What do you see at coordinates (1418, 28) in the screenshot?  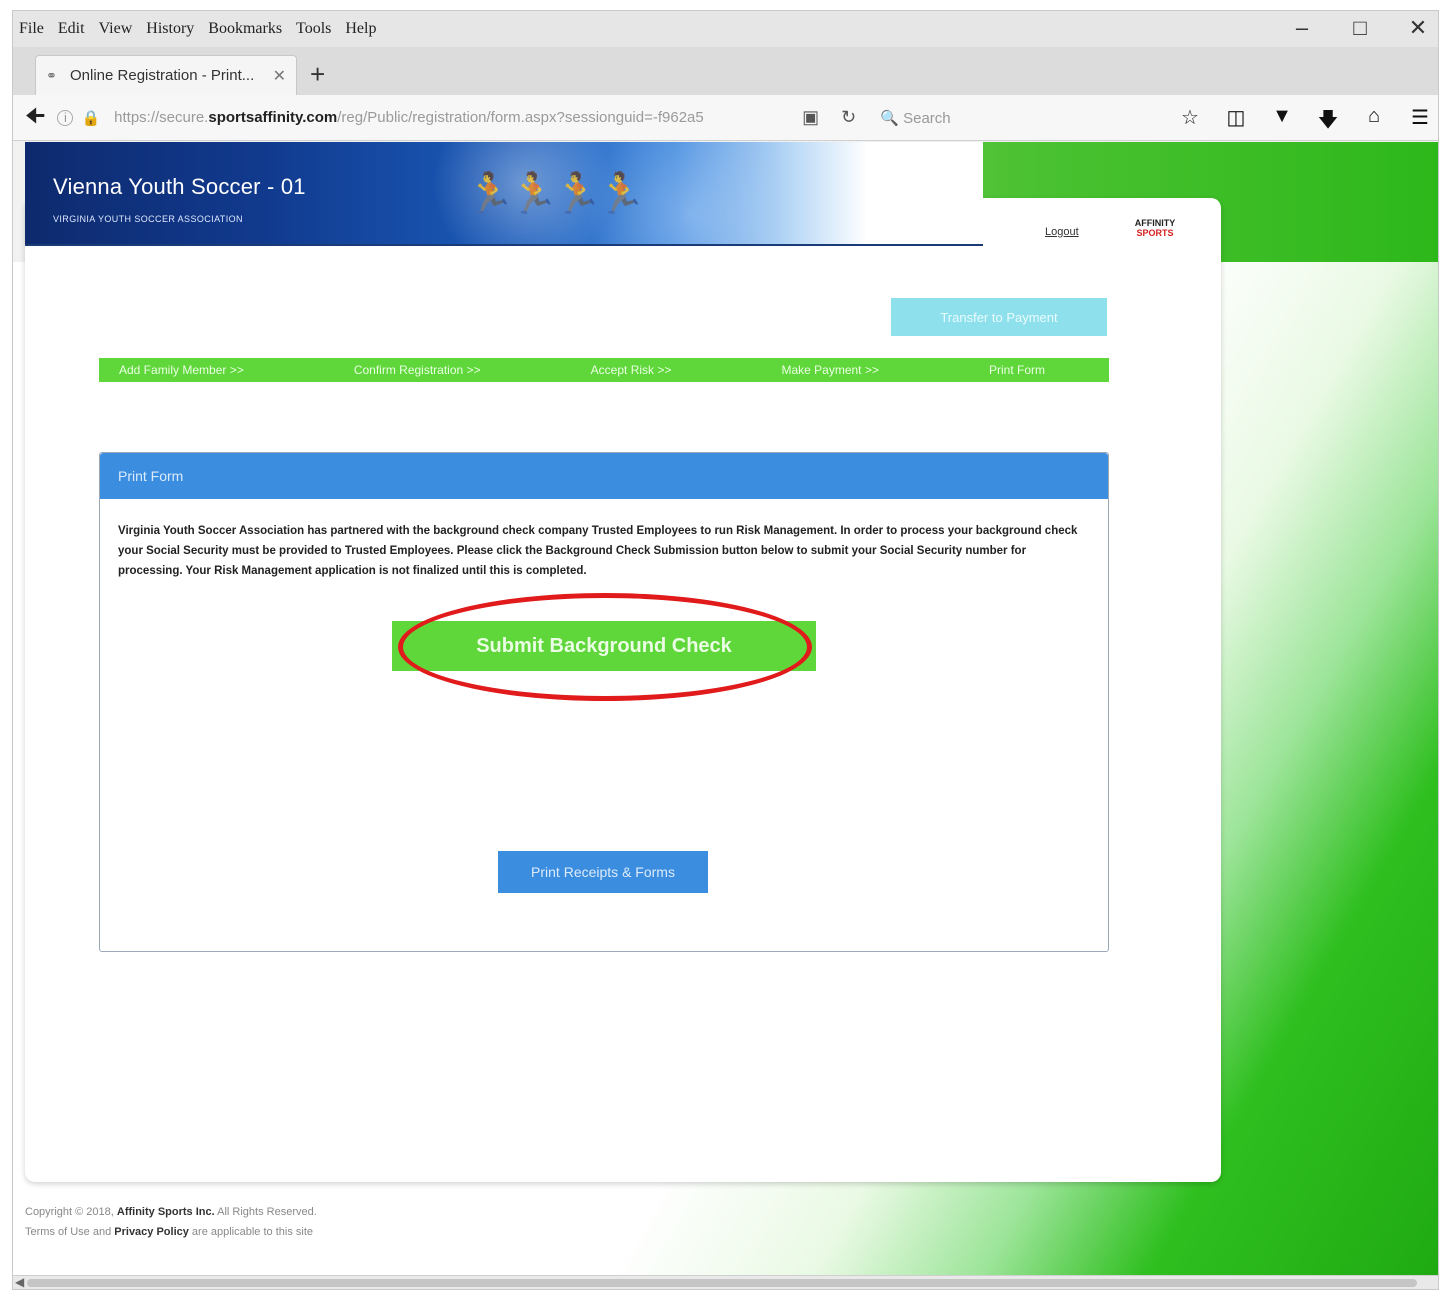 I see `close-window-button: ✕` at bounding box center [1418, 28].